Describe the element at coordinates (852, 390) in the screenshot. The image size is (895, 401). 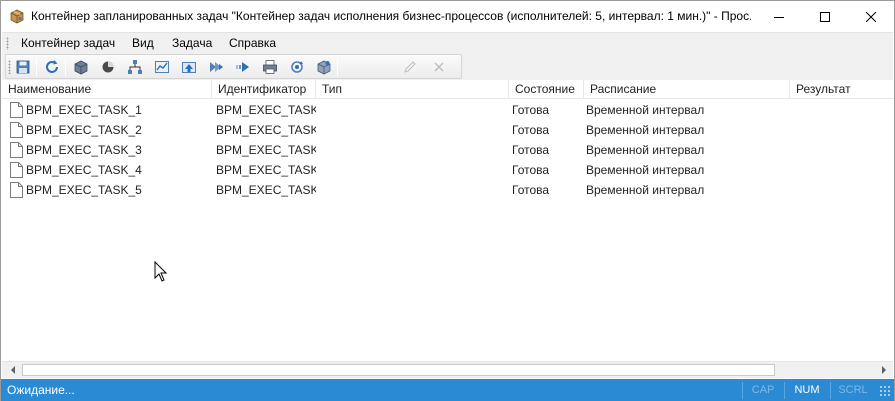
I see `scroll-lock-indicator: SCRL` at that location.